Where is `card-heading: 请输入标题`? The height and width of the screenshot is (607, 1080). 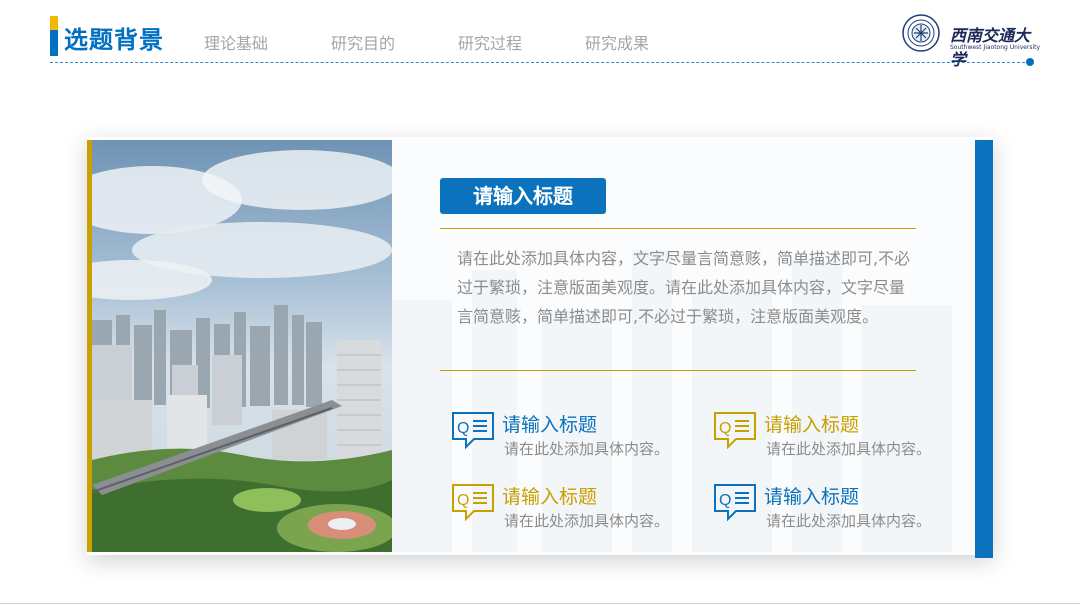 card-heading: 请输入标题 is located at coordinates (523, 196).